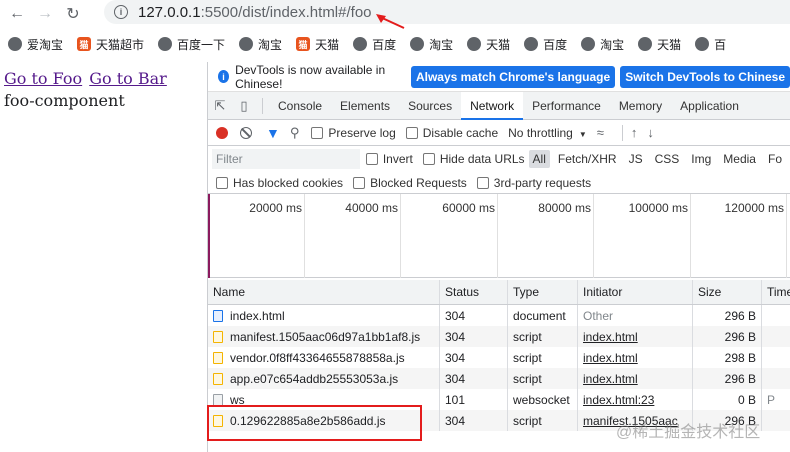  What do you see at coordinates (201, 44) in the screenshot?
I see `bookmark-label: 百度一下` at bounding box center [201, 44].